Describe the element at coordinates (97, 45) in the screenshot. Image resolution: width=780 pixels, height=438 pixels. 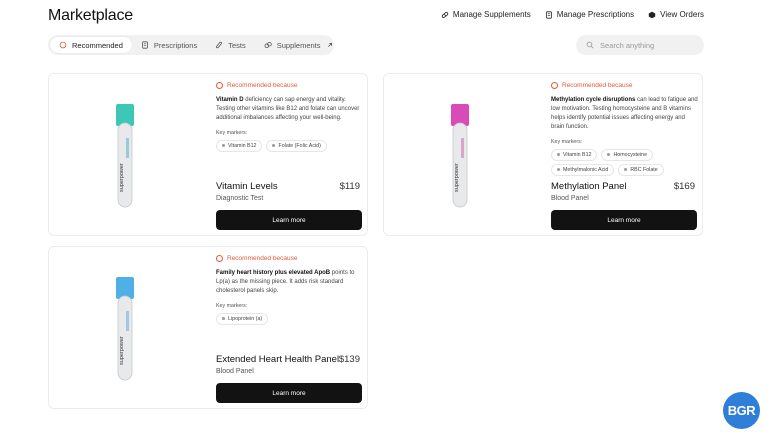
I see `tab-label: Recommended` at that location.